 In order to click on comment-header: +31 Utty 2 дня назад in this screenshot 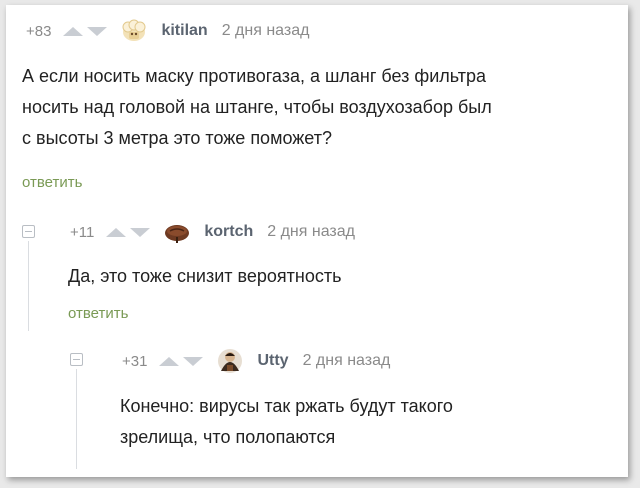, I will do `click(256, 361)`.